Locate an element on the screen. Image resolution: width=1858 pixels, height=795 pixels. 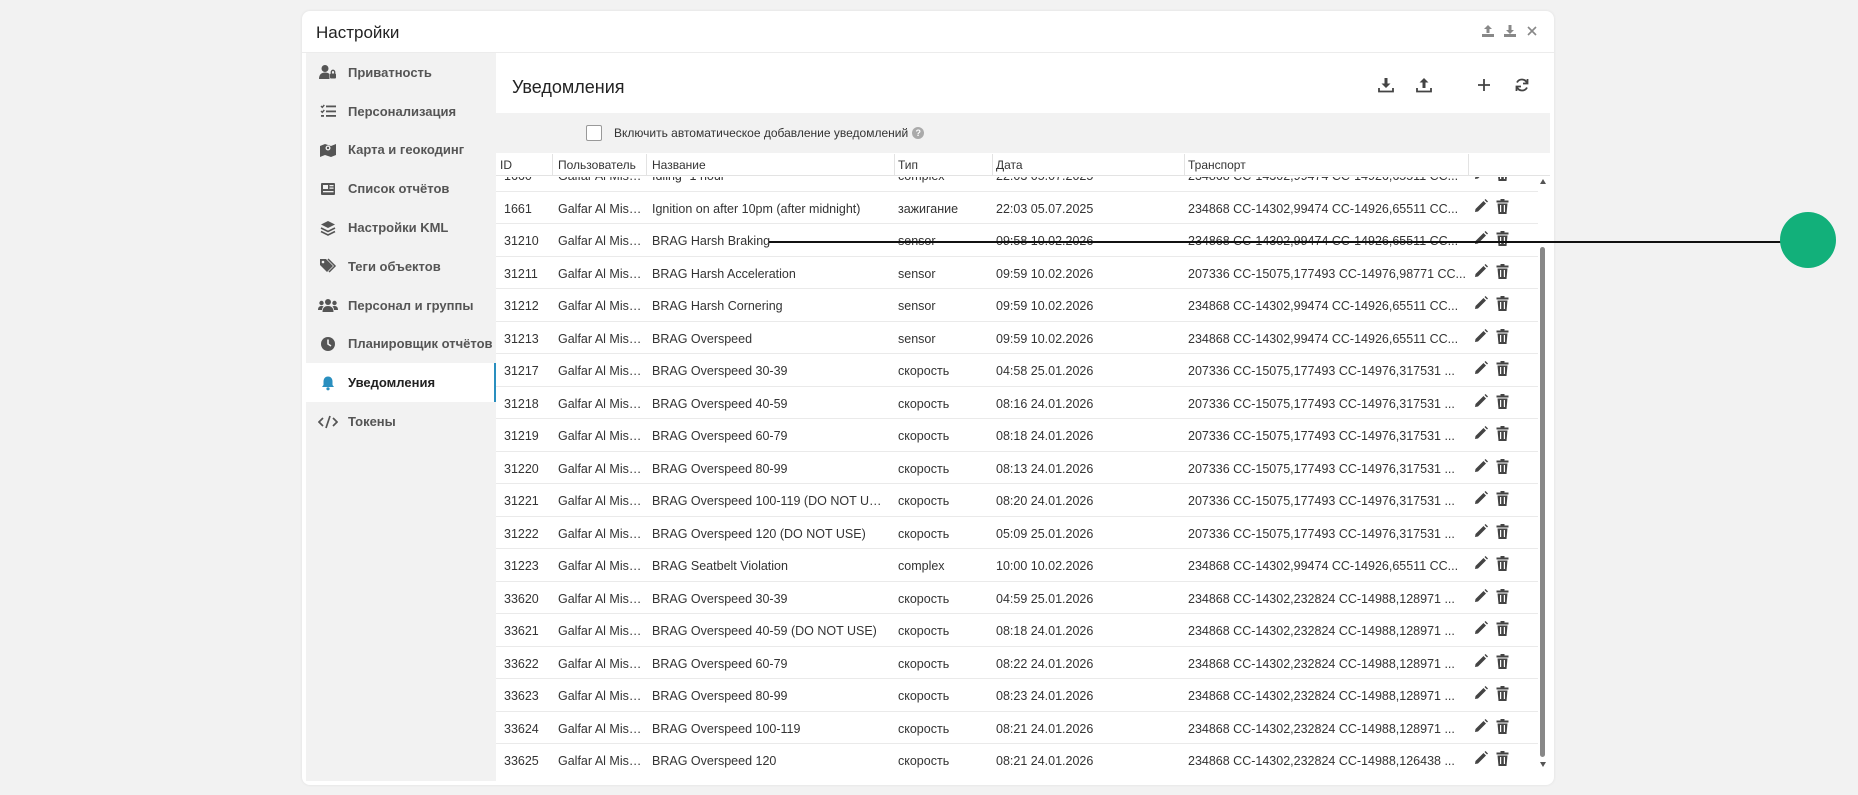
column-header-transport: Транспорт is located at coordinates (1217, 165).